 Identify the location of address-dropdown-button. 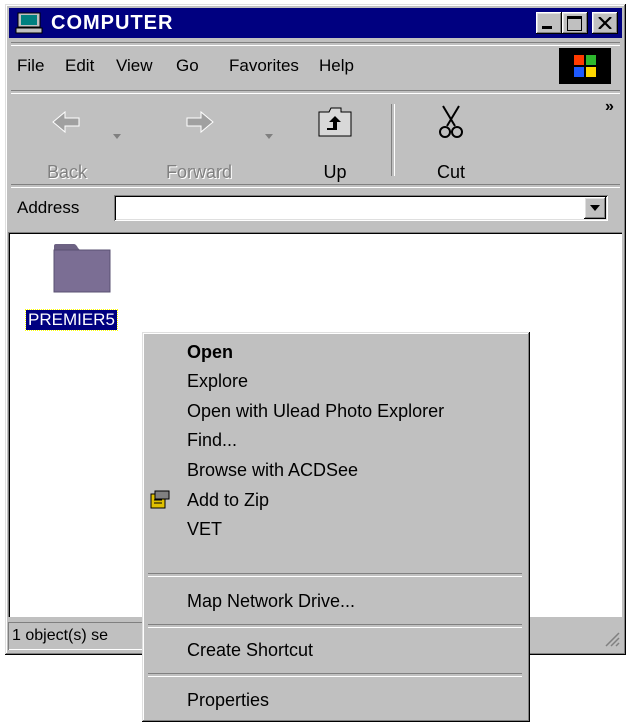
(595, 208).